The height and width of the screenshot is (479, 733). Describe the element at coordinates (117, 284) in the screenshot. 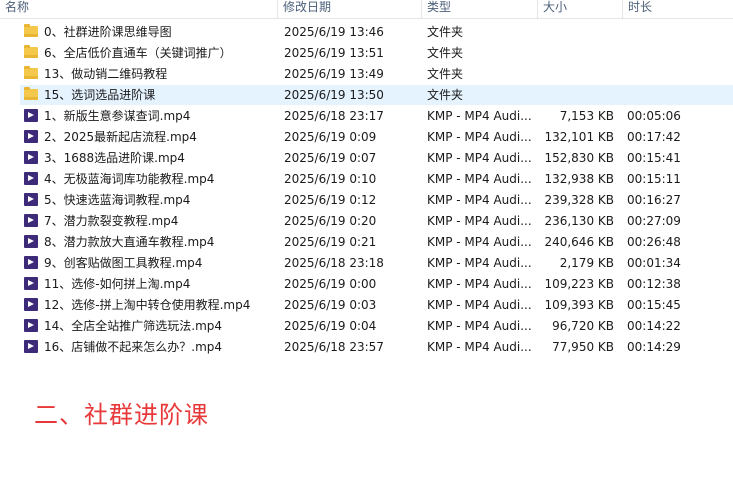

I see `row-name-label: 11、选修-如何拼上淘.mp4` at that location.